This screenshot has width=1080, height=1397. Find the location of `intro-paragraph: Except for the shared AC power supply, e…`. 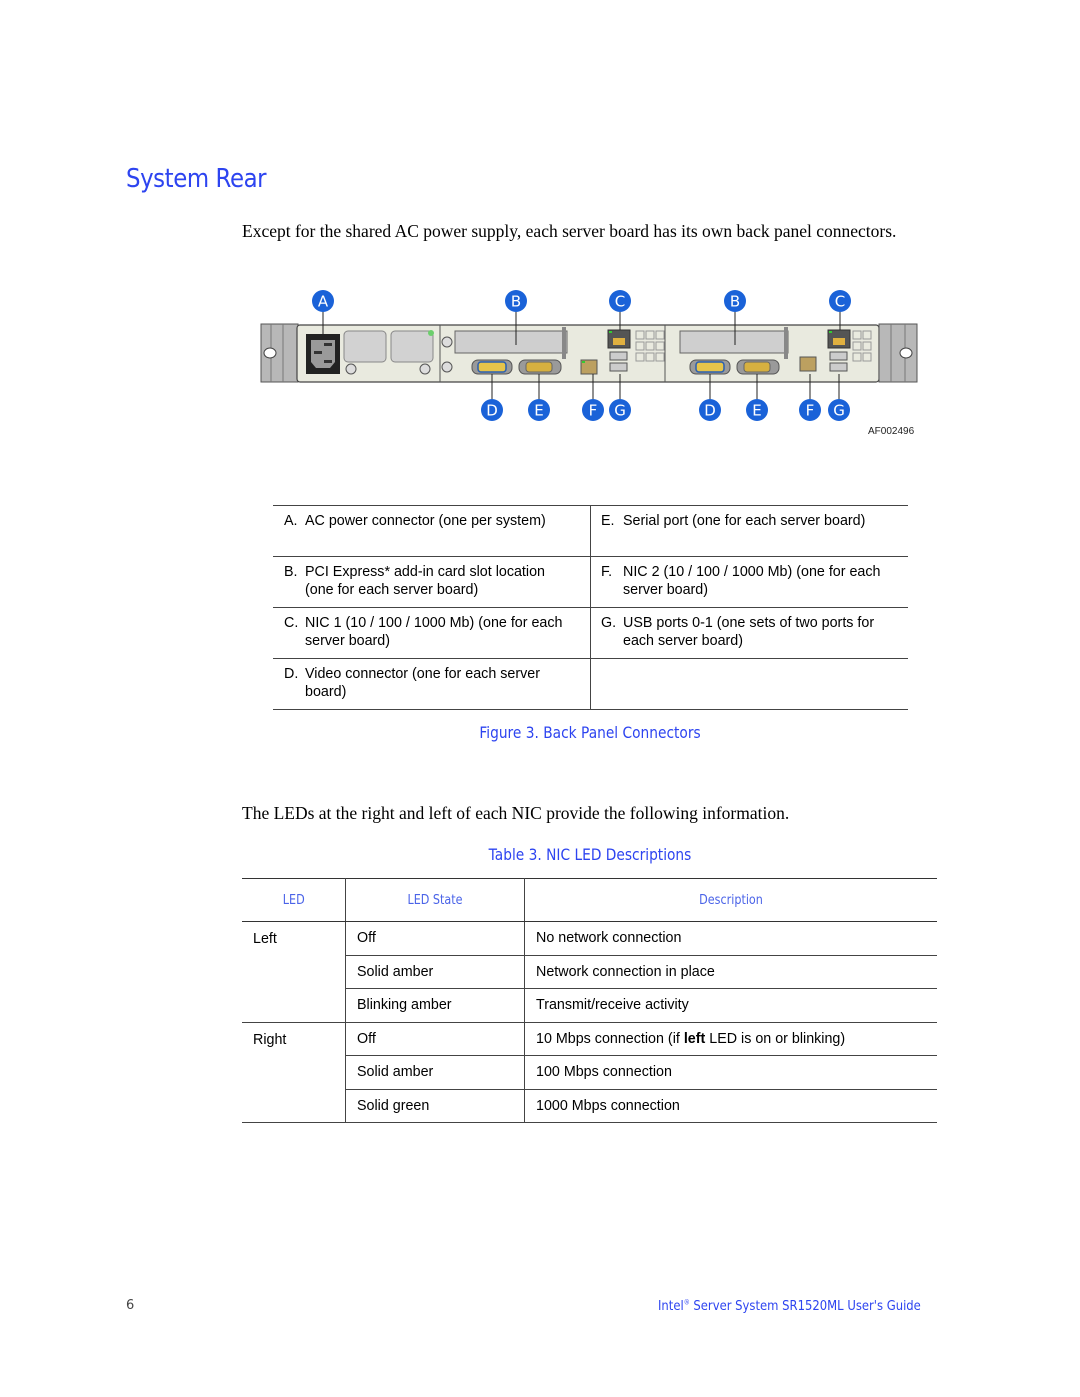

intro-paragraph: Except for the shared AC power supply, e… is located at coordinates (569, 231).